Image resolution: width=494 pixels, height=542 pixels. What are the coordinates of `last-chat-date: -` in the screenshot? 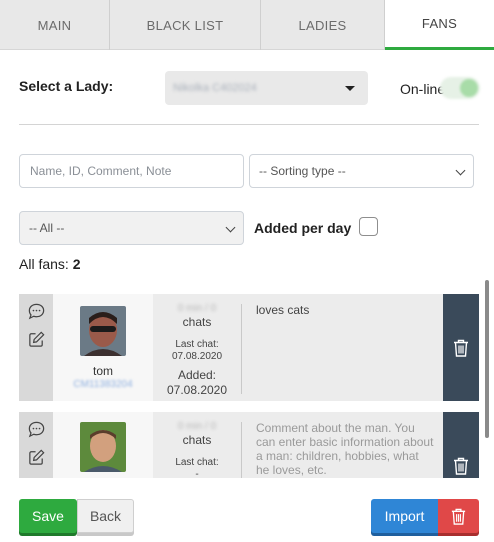 It's located at (197, 473).